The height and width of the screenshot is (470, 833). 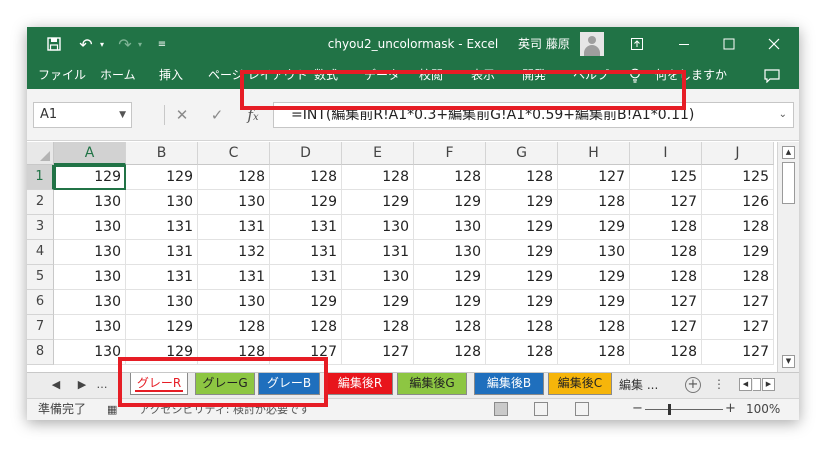 I want to click on cell-e5: 130, so click(x=378, y=277).